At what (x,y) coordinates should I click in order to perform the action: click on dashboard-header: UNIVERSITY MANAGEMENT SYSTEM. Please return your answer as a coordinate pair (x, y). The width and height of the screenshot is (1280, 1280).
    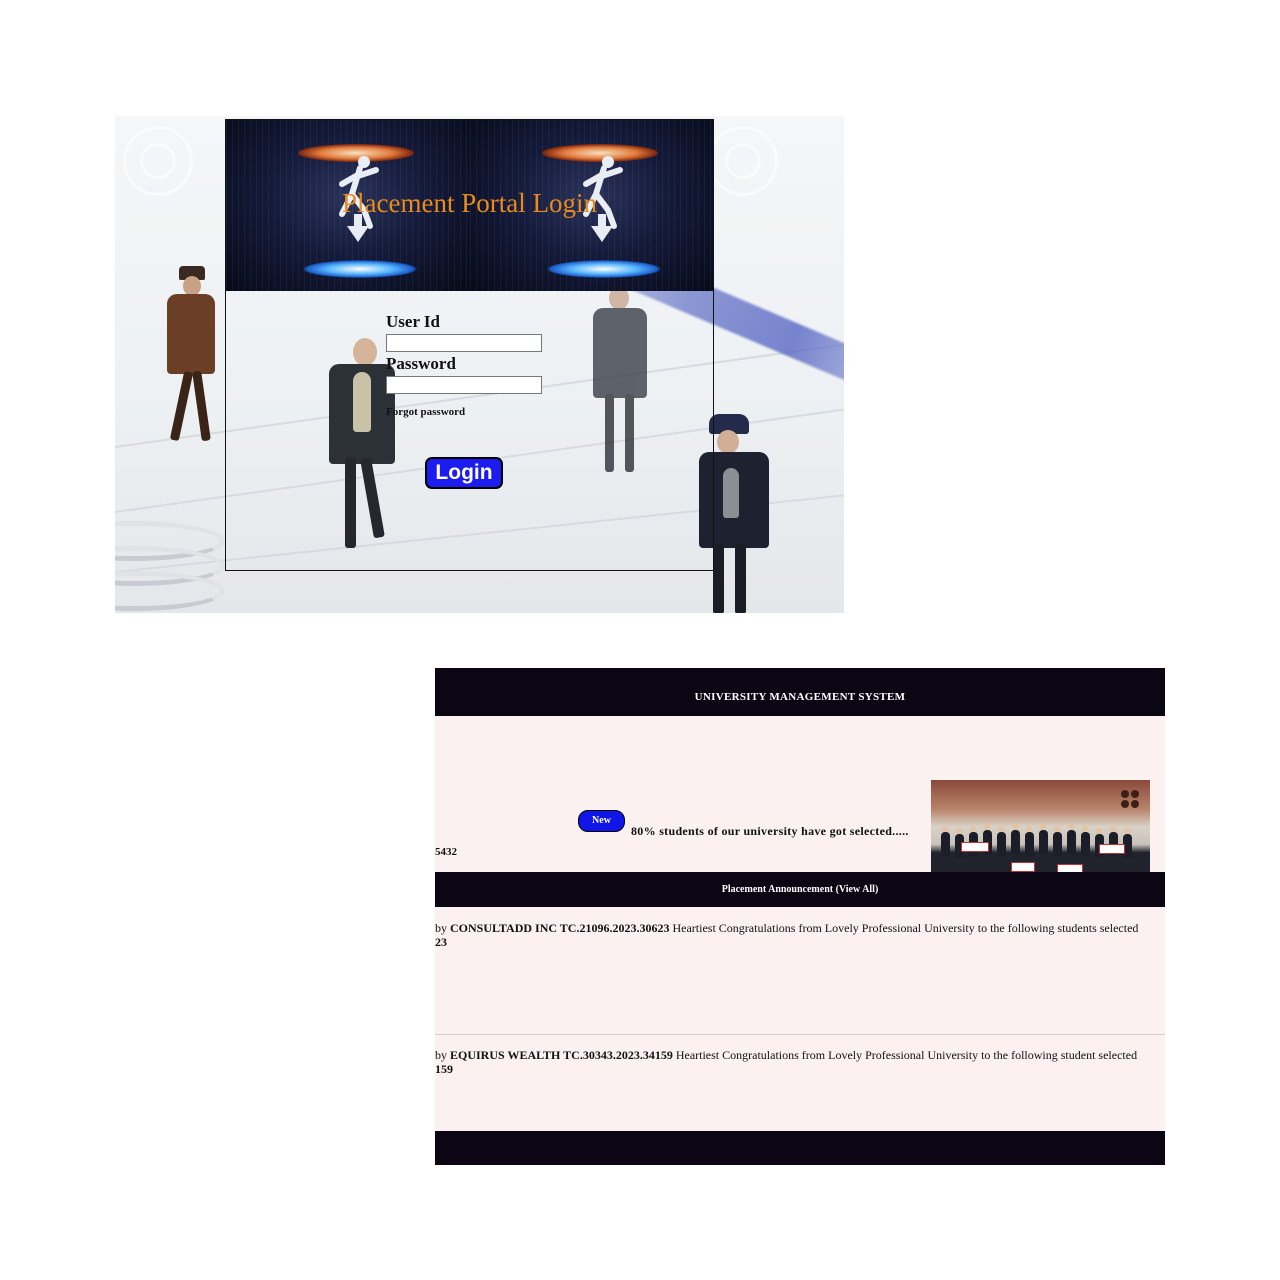
    Looking at the image, I should click on (800, 692).